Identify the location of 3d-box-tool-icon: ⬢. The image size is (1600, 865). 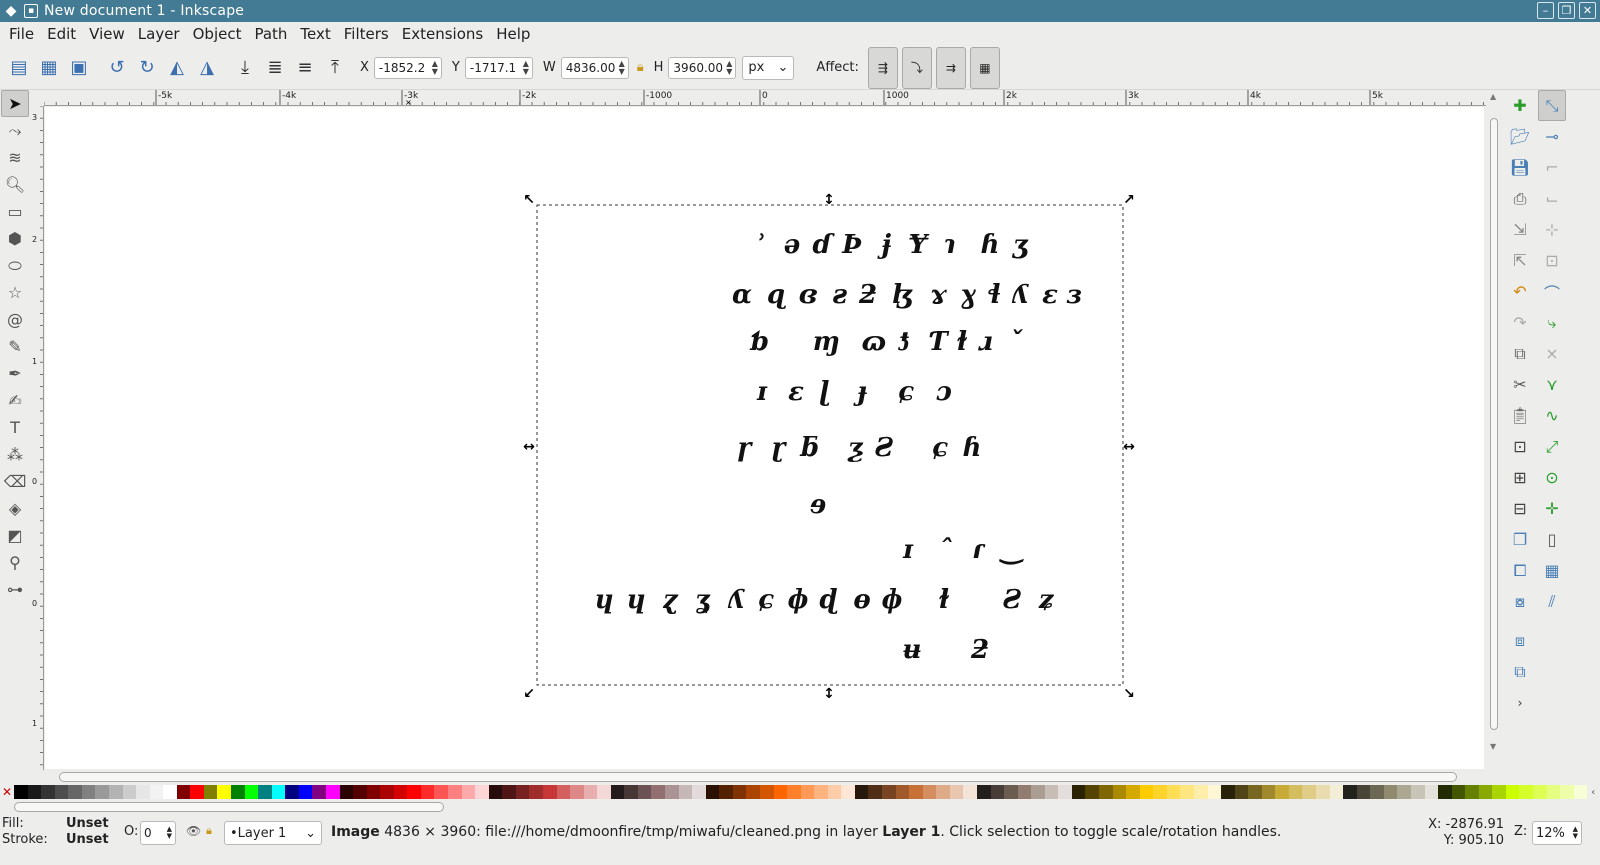
(15, 238).